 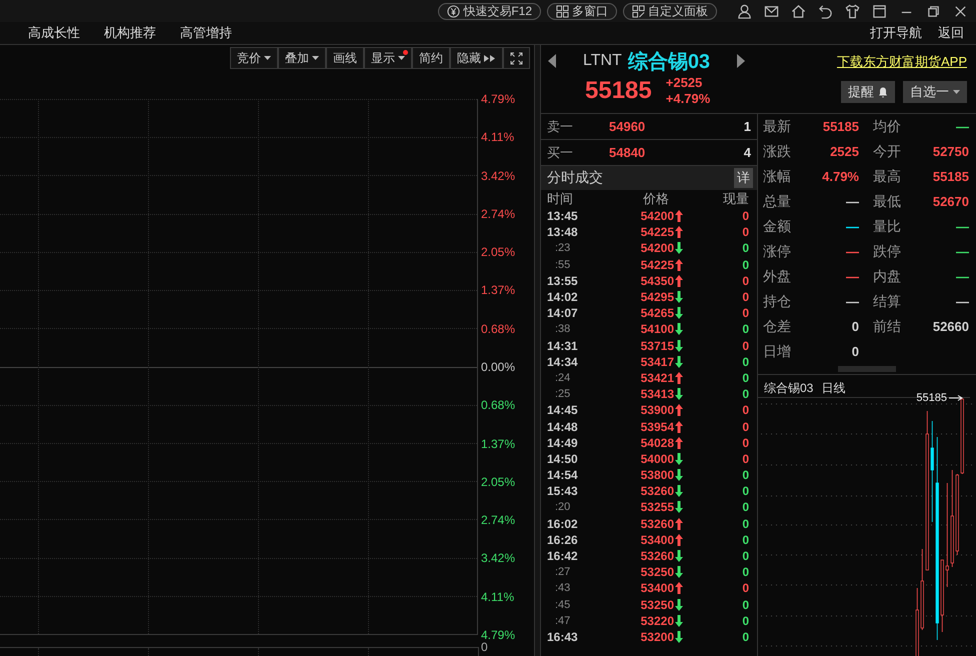 I want to click on trade-price: 53255, so click(x=657, y=507).